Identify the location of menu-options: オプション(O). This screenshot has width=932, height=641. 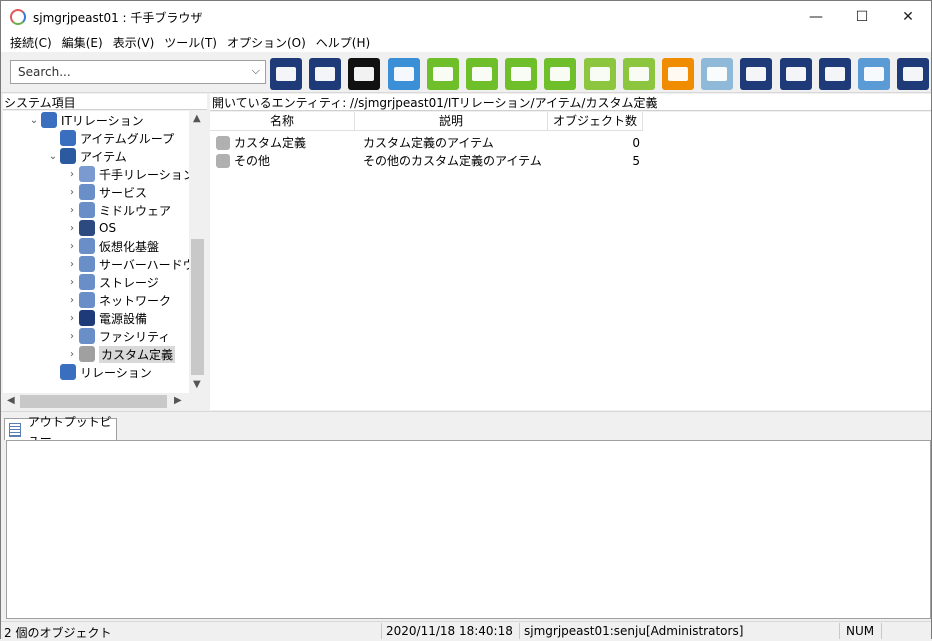
(266, 42).